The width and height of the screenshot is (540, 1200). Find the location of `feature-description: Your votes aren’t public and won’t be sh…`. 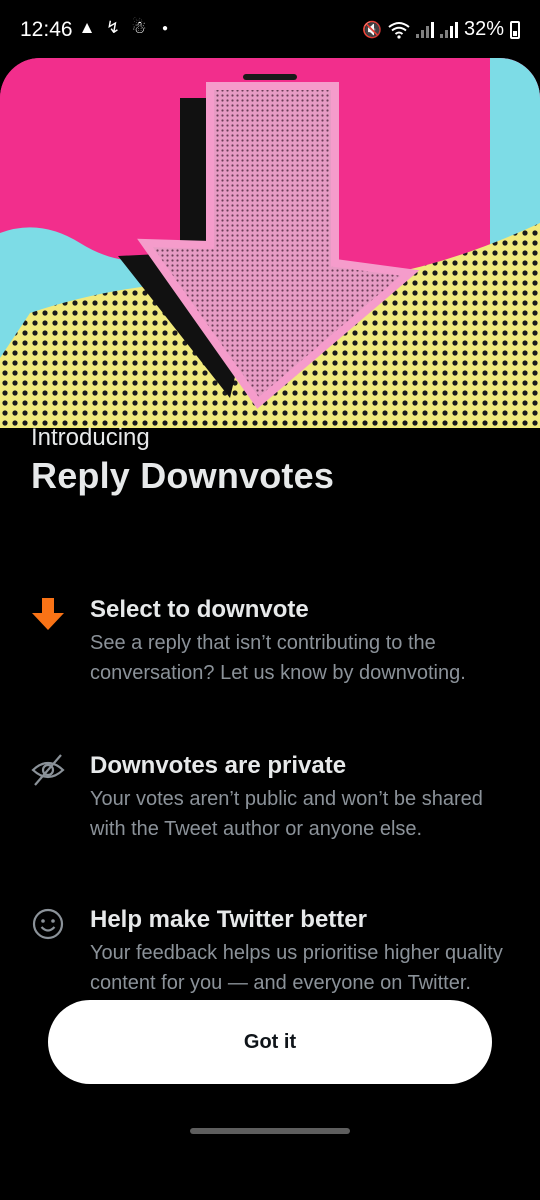

feature-description: Your votes aren’t public and won’t be sh… is located at coordinates (286, 814).